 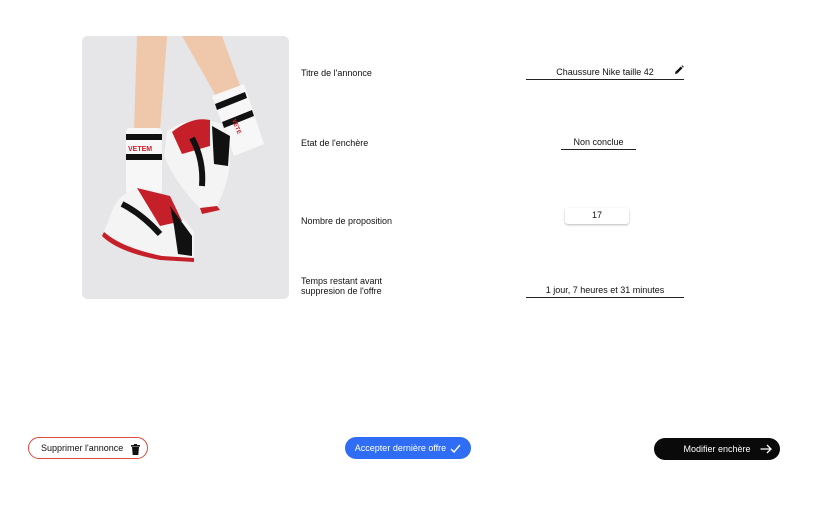 I want to click on product-photo: VETEM VETE, so click(x=185, y=167).